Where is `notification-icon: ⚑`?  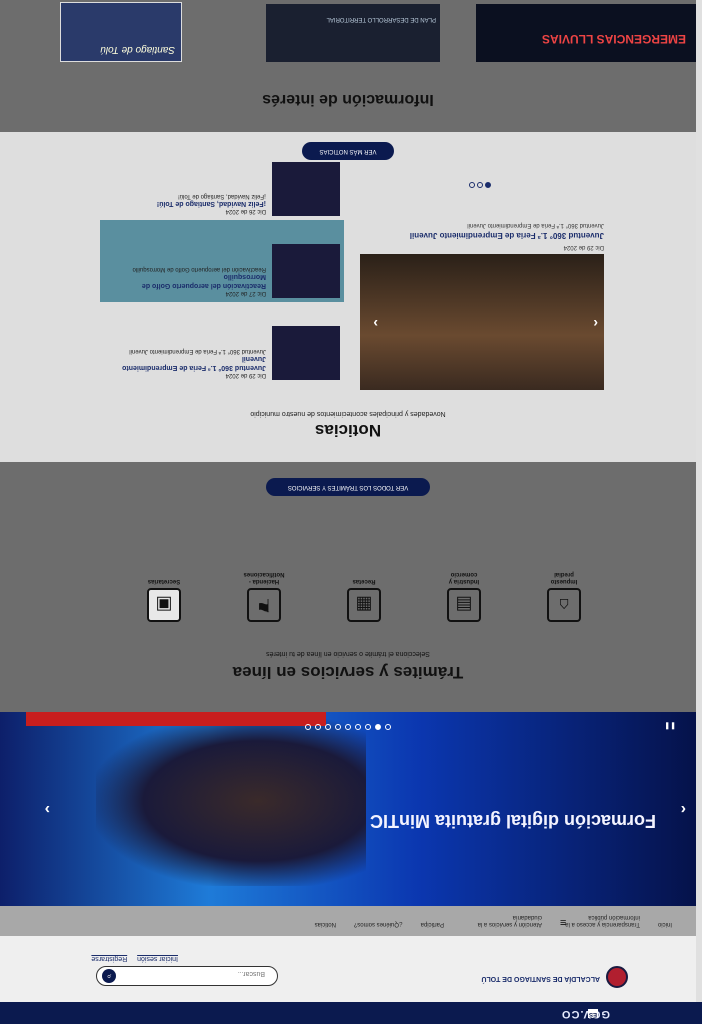 notification-icon: ⚑ is located at coordinates (264, 605).